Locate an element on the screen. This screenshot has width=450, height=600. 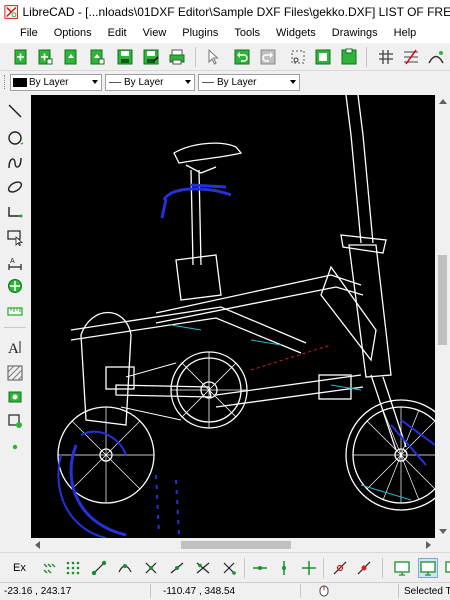
save-as-button is located at coordinates (151, 57).